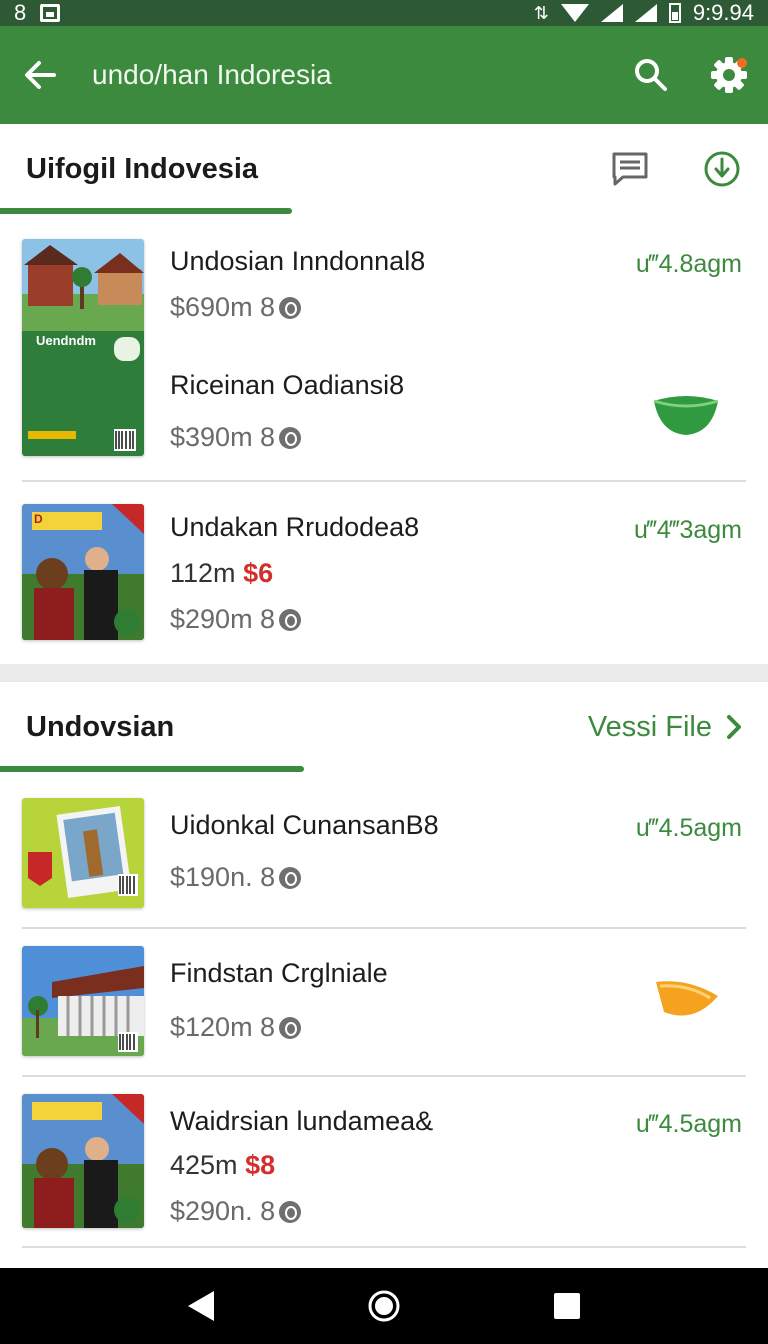  I want to click on bowl-icon, so click(686, 415).